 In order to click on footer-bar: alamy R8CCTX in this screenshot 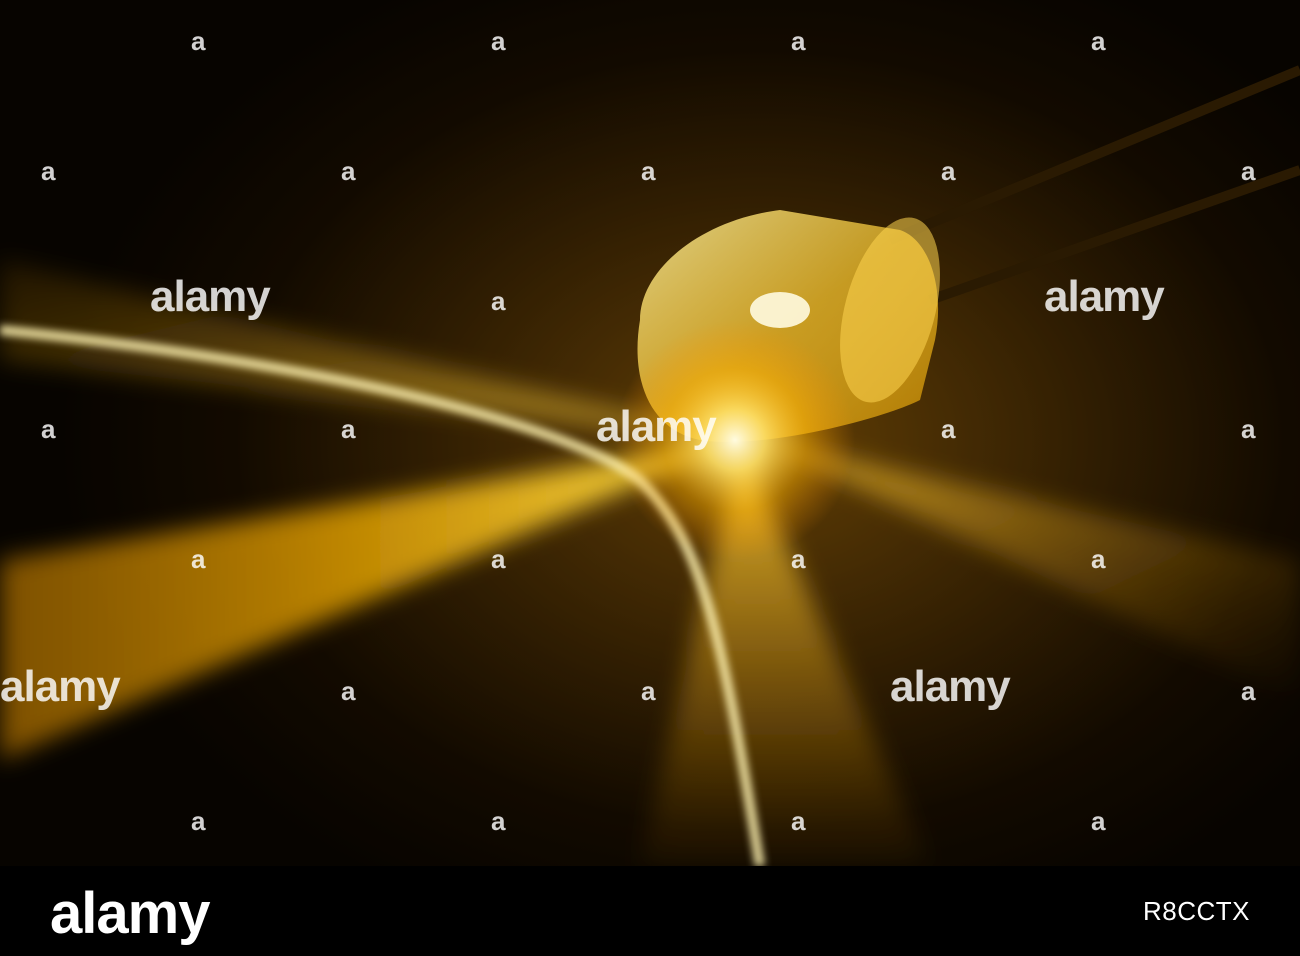, I will do `click(650, 911)`.